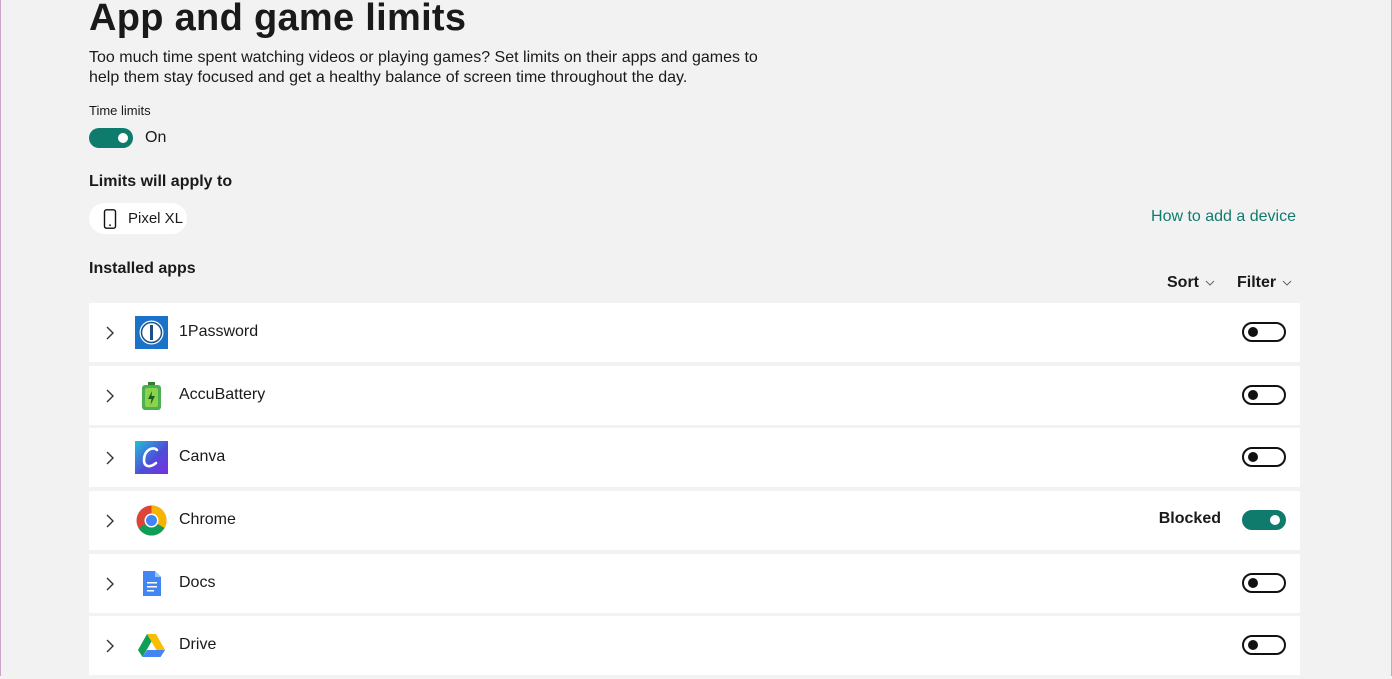 The image size is (1392, 679). I want to click on chrome-icon, so click(151, 520).